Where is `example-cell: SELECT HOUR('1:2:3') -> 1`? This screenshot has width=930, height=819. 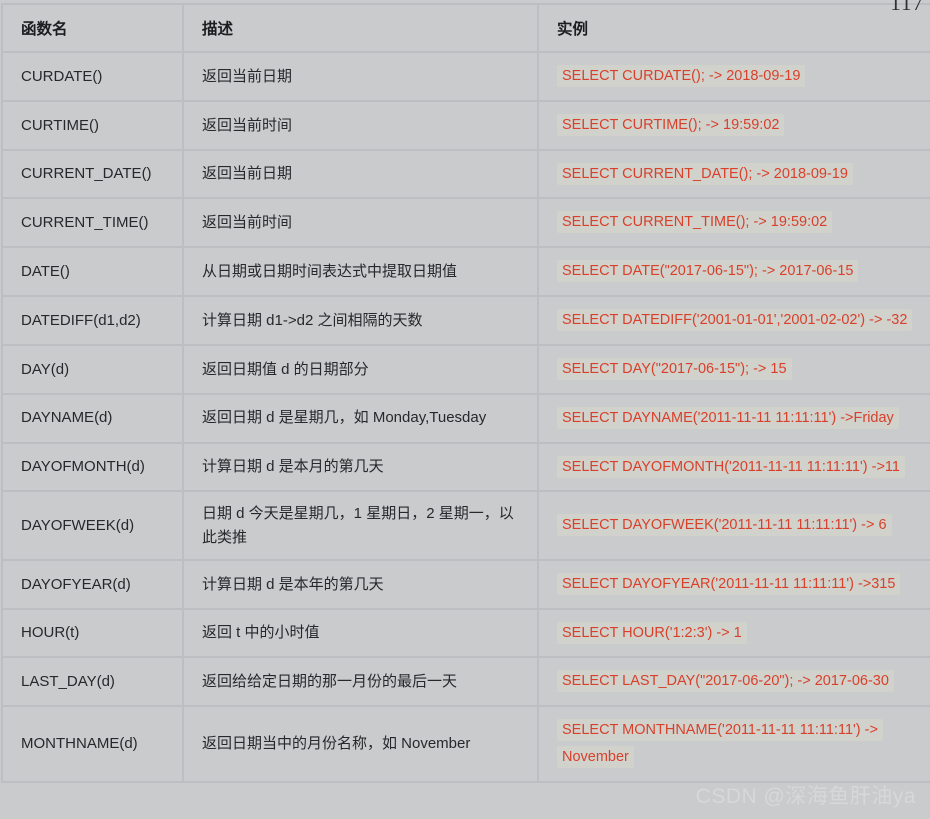 example-cell: SELECT HOUR('1:2:3') -> 1 is located at coordinates (733, 633).